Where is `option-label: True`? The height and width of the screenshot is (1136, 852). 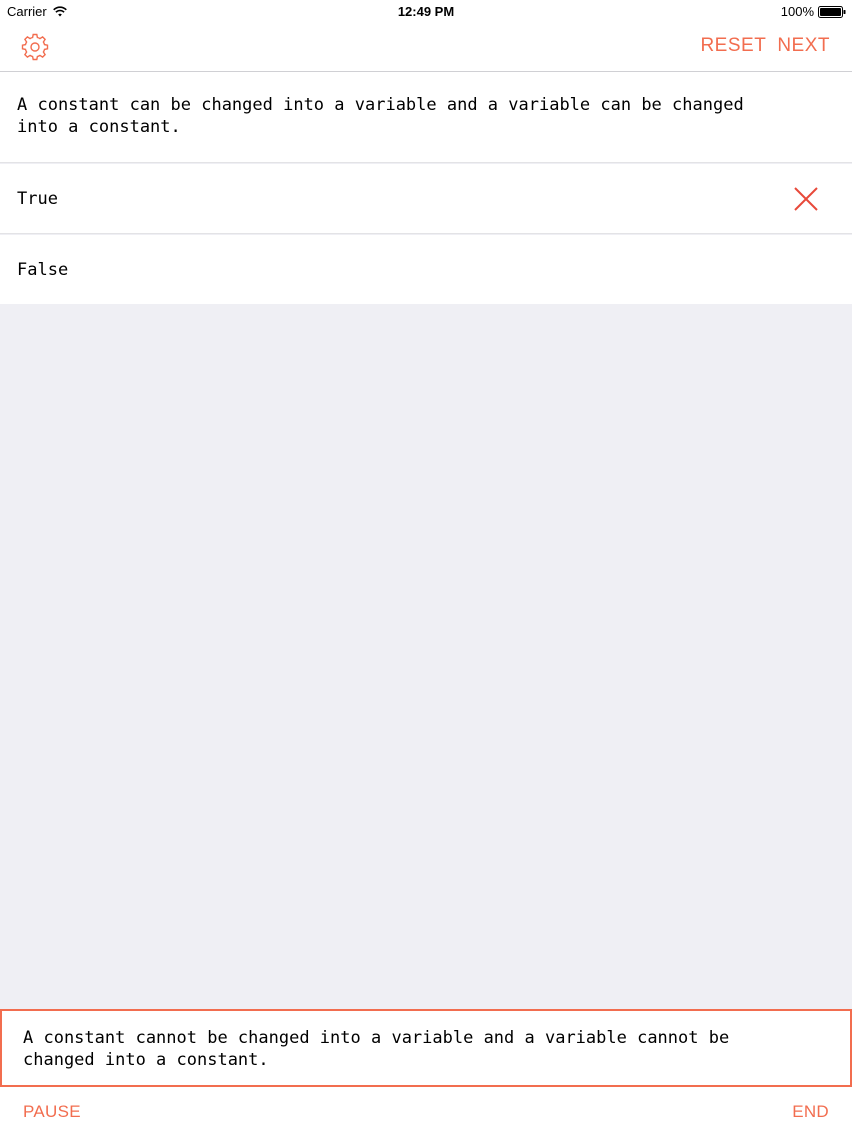
option-label: True is located at coordinates (37, 198).